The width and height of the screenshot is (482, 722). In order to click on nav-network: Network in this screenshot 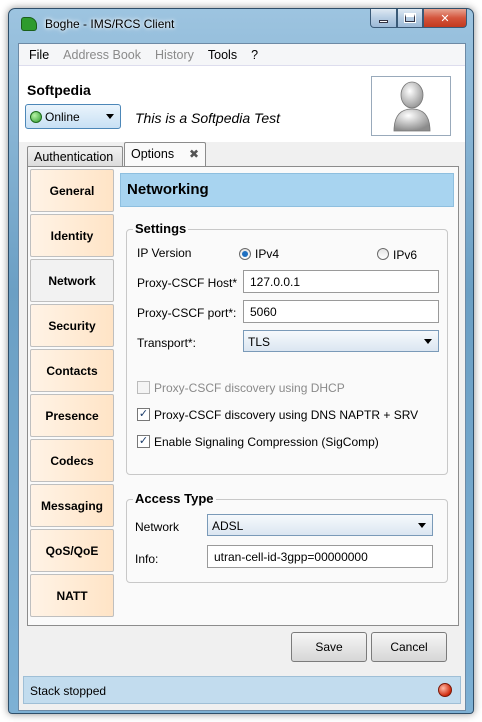, I will do `click(72, 280)`.